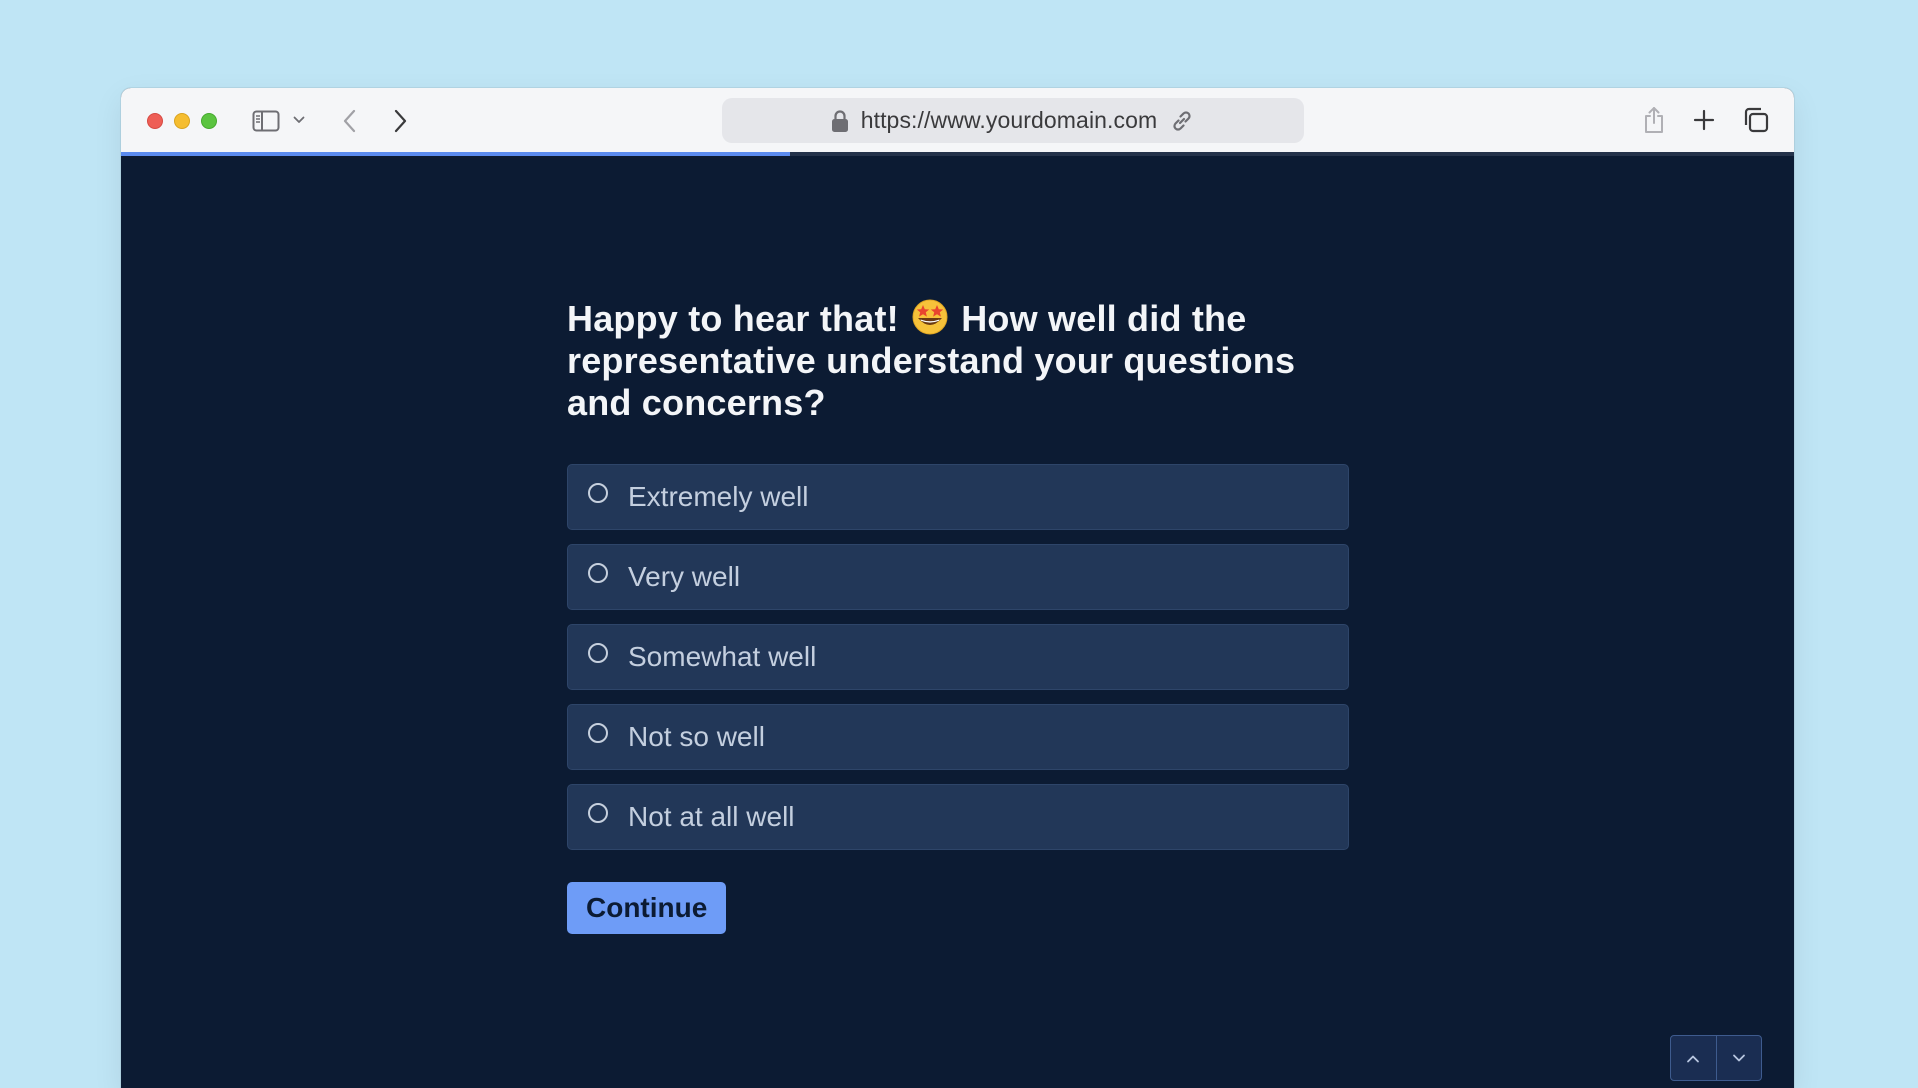 This screenshot has height=1088, width=1918. I want to click on new-tab-icon, so click(1704, 120).